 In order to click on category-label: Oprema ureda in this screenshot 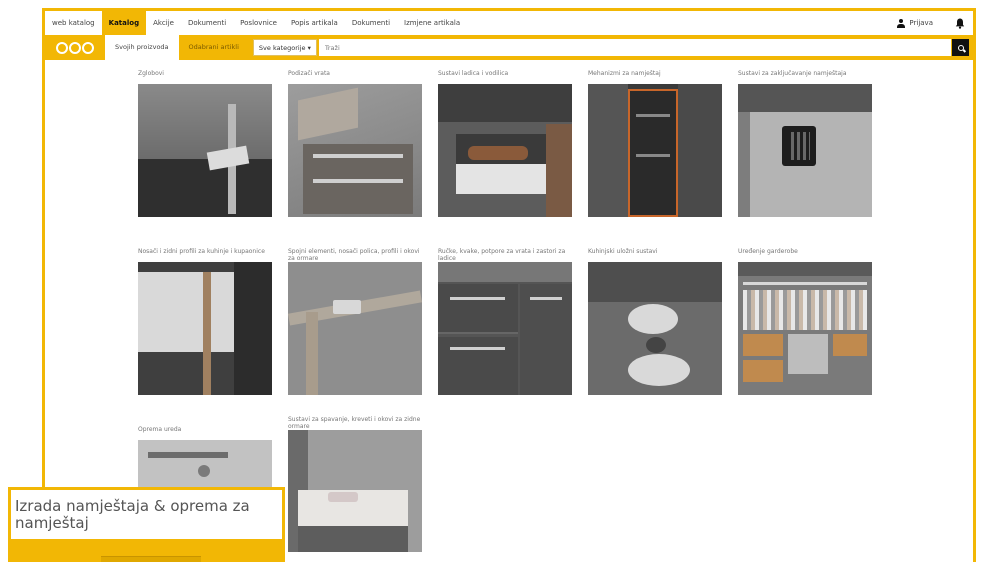, I will do `click(160, 429)`.